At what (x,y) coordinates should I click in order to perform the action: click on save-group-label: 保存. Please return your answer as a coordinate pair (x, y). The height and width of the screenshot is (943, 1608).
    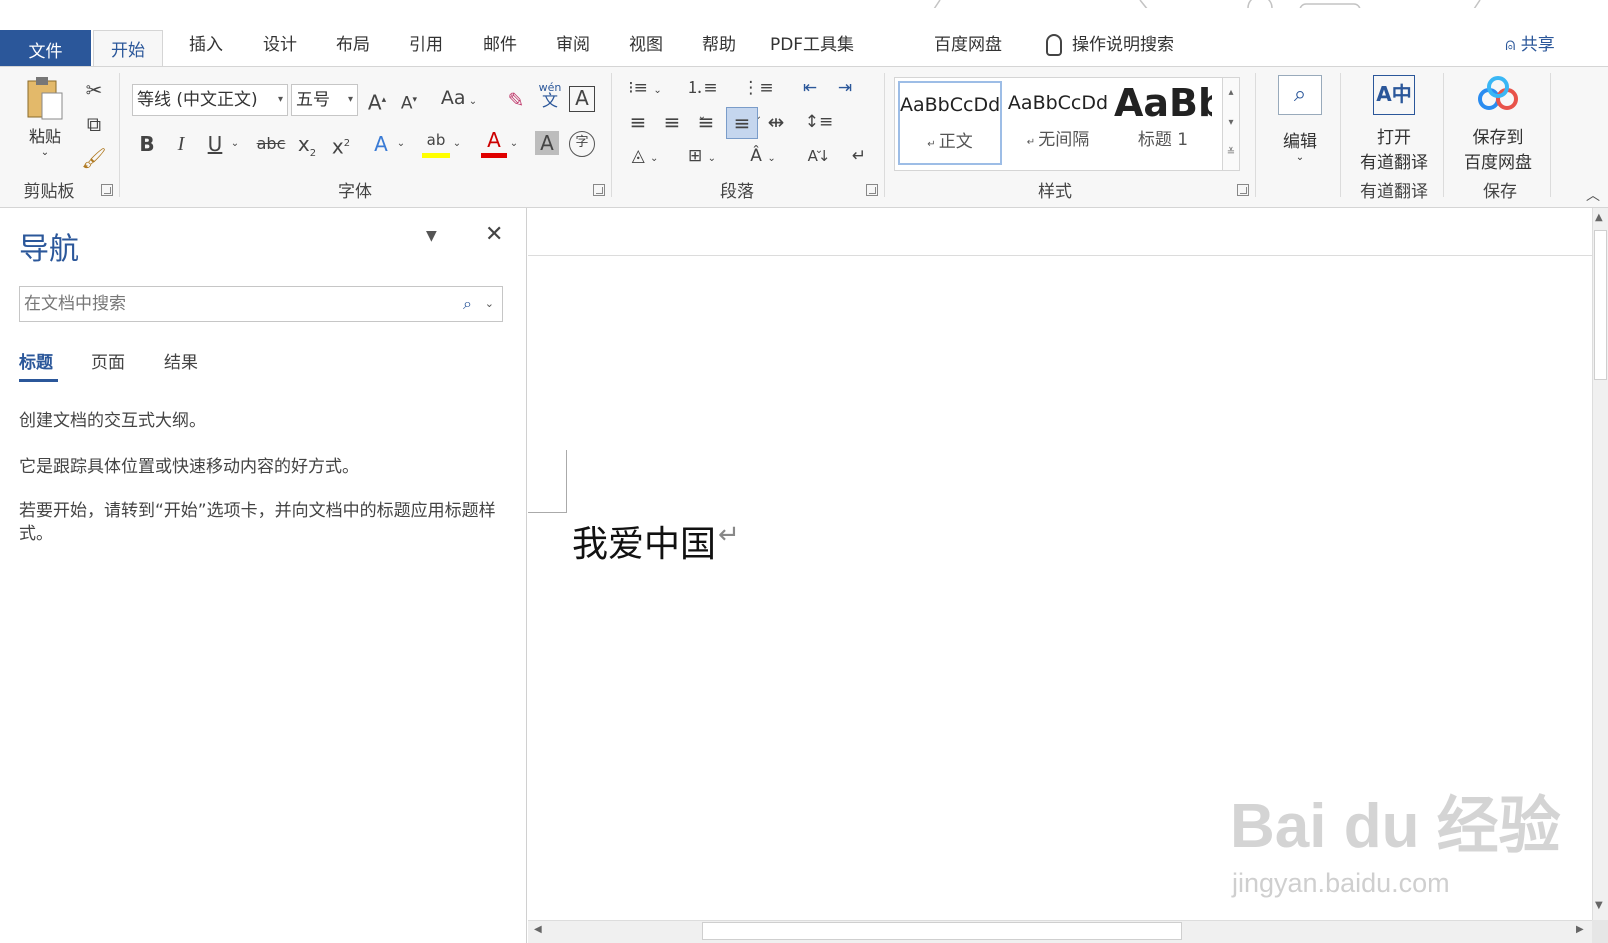
    Looking at the image, I should click on (1500, 192).